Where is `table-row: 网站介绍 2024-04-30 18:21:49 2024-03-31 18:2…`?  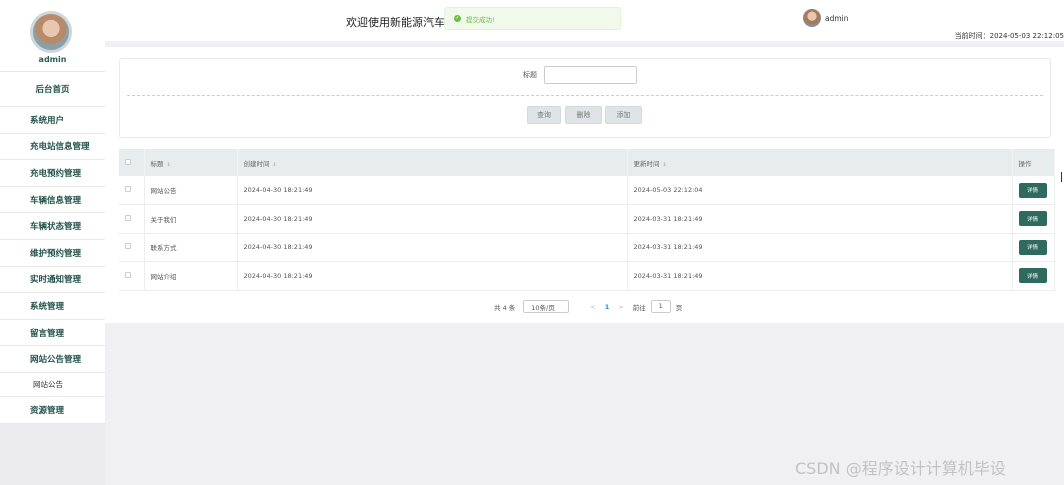 table-row: 网站介绍 2024-04-30 18:21:49 2024-03-31 18:2… is located at coordinates (587, 276).